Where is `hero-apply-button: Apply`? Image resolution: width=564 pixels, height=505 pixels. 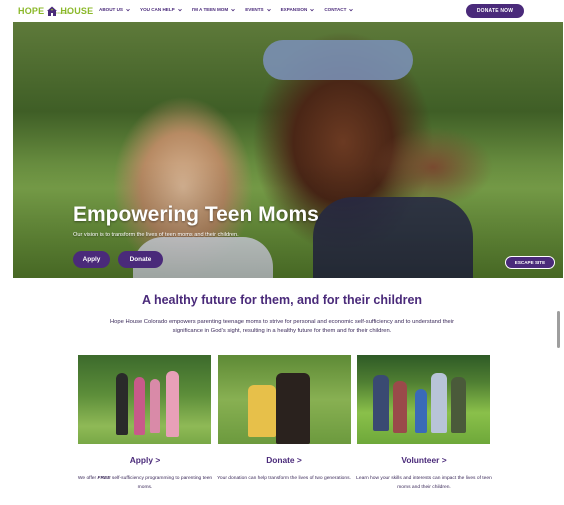
hero-apply-button: Apply is located at coordinates (91, 259).